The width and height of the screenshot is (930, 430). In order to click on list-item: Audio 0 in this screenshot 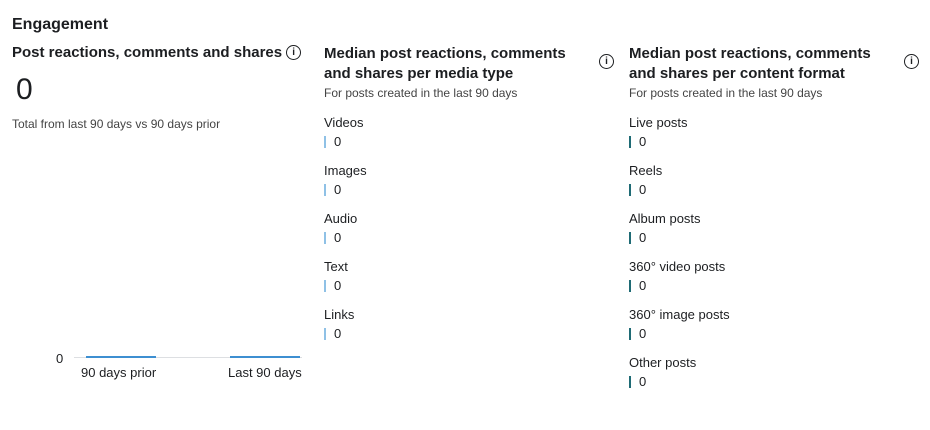, I will do `click(469, 234)`.